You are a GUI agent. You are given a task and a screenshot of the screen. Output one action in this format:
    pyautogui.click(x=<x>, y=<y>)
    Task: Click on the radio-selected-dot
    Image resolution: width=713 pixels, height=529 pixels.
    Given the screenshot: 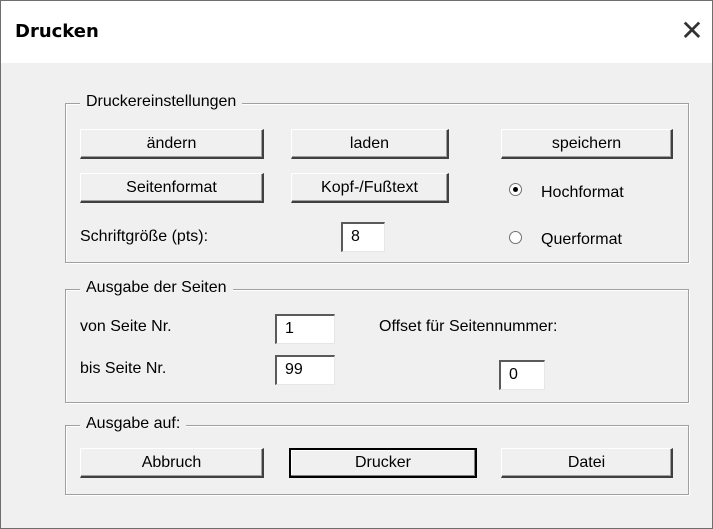 What is the action you would take?
    pyautogui.click(x=515, y=189)
    